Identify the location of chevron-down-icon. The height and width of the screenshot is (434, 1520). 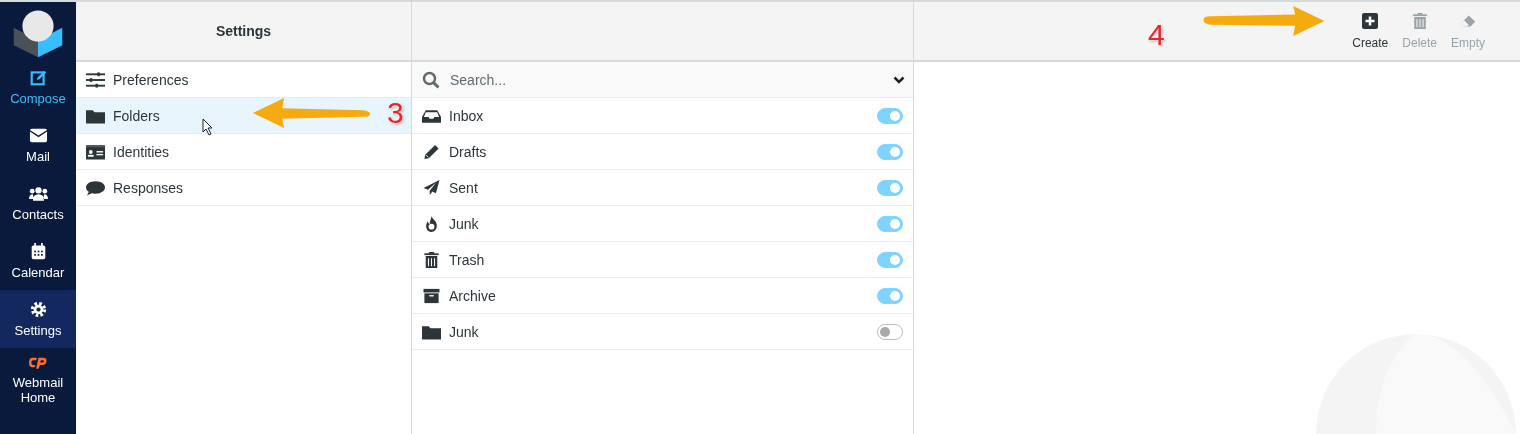
(899, 79).